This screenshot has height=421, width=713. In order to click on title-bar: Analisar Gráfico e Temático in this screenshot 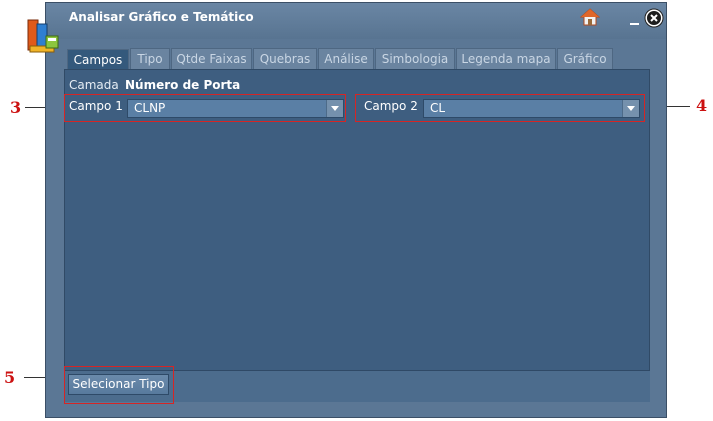, I will do `click(356, 21)`.